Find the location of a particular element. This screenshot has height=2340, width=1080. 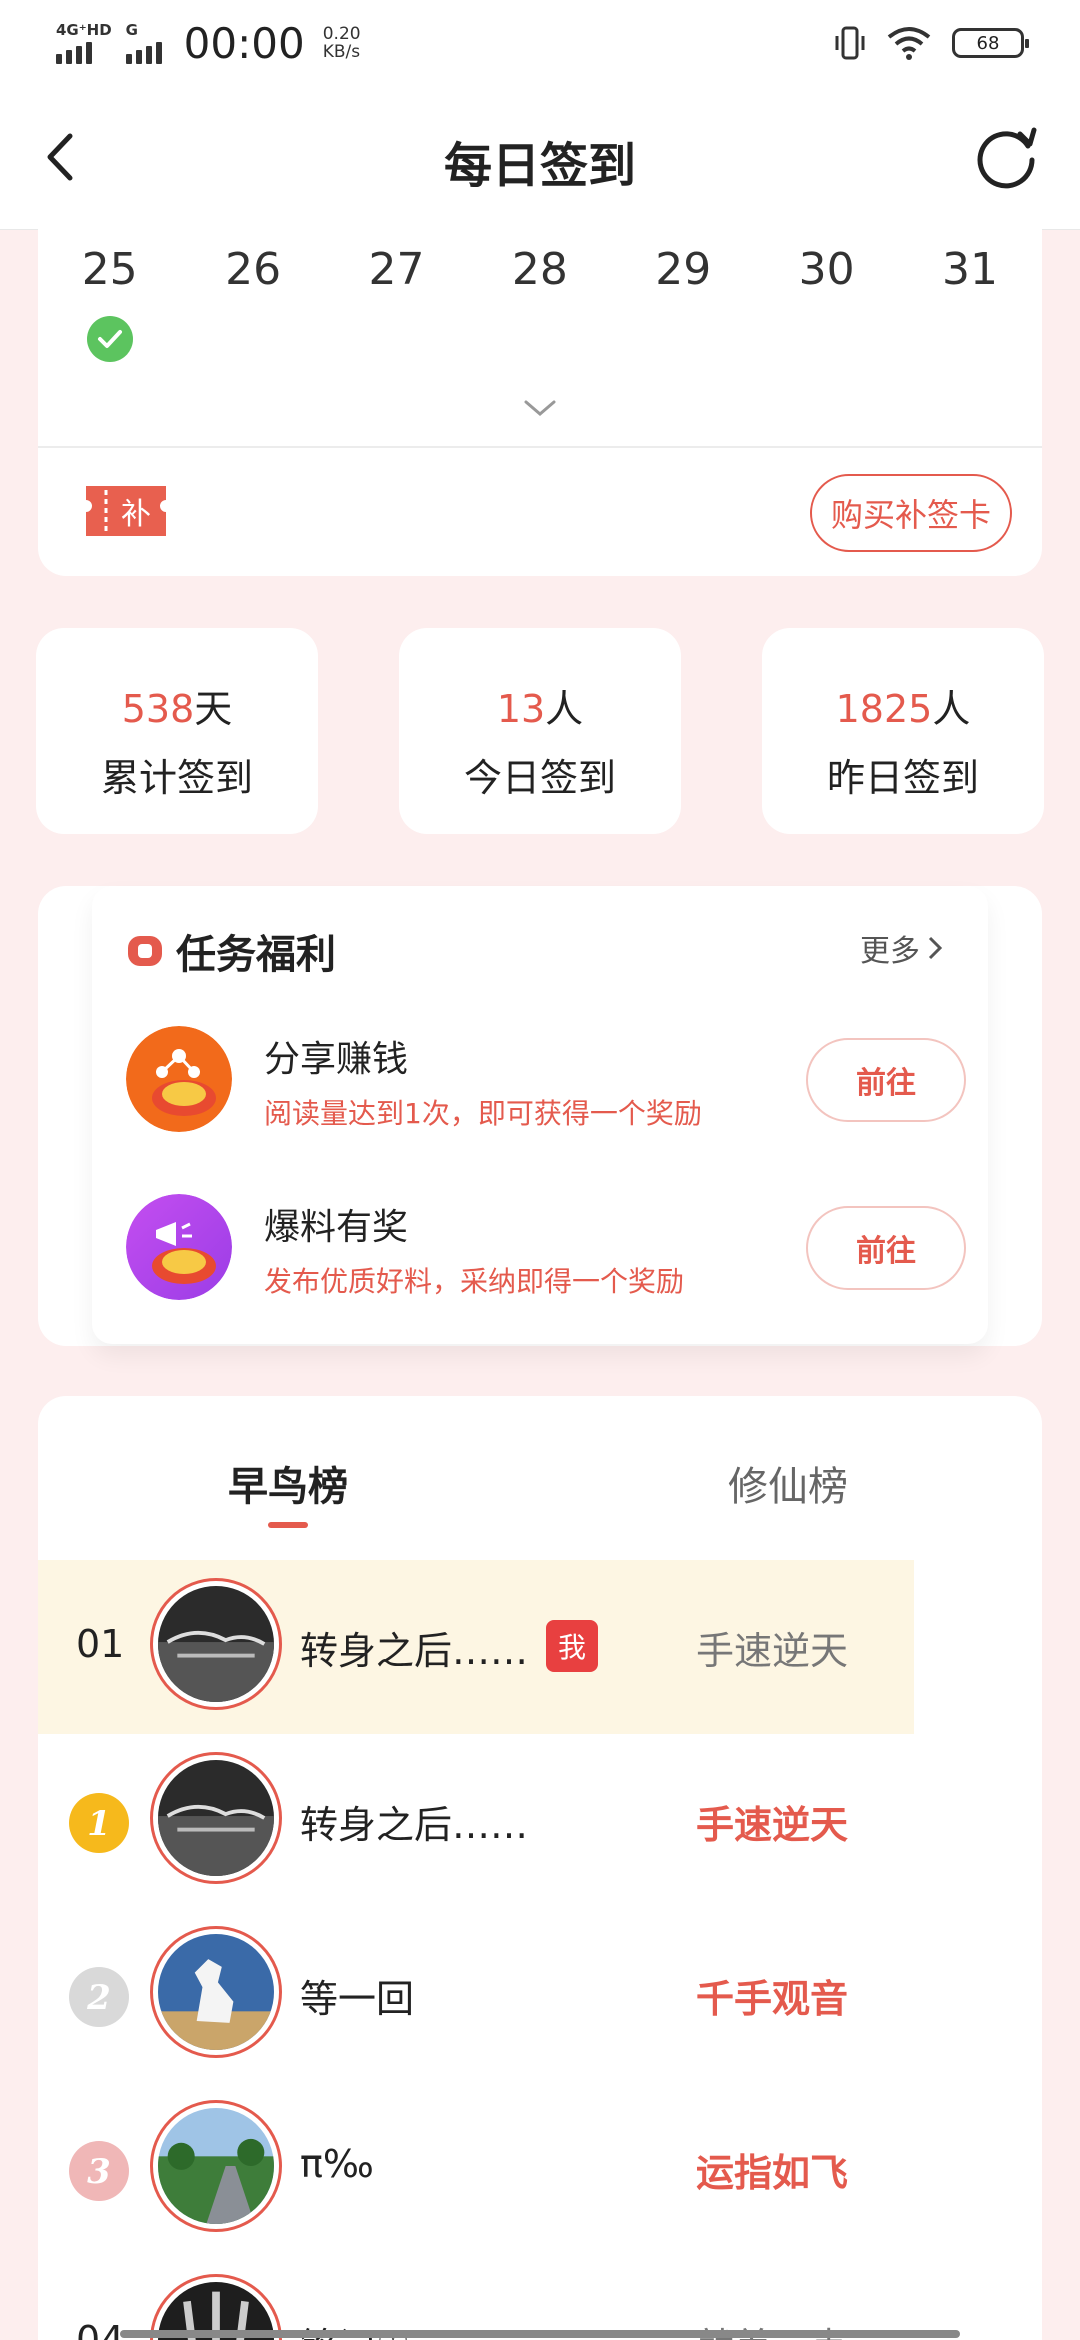

calendar-day: 30 is located at coordinates (826, 304).